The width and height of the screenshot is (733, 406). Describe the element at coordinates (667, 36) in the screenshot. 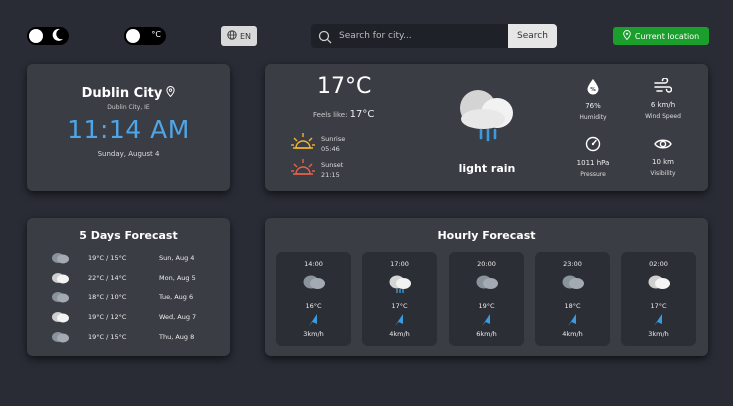

I see `current-location-label: Current location` at that location.